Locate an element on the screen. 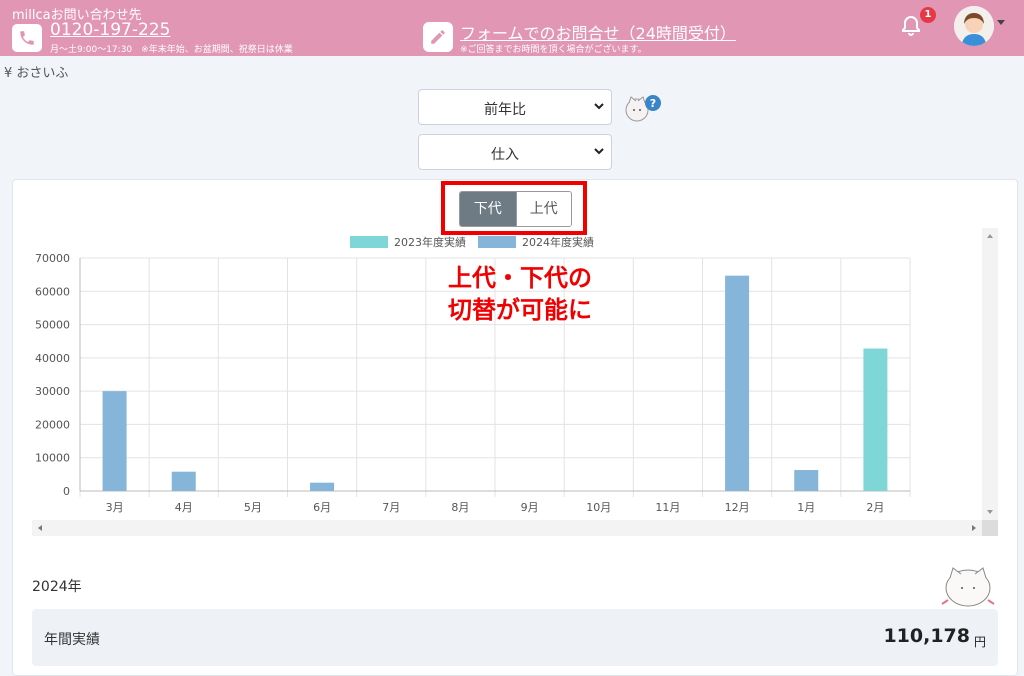  legend-label: 2023年度実績 is located at coordinates (430, 242).